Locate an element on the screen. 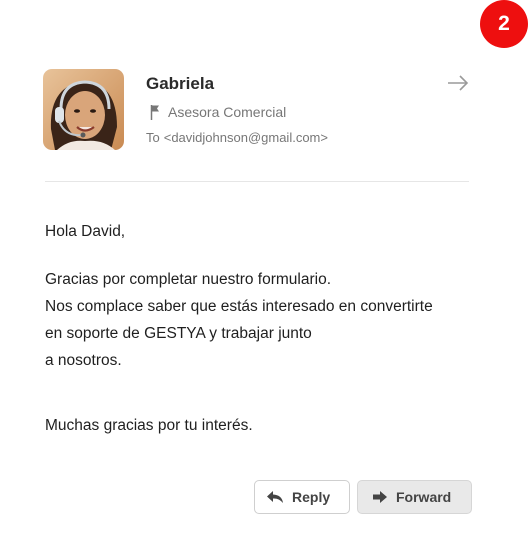 This screenshot has width=529, height=557. avatar-photo is located at coordinates (83, 109).